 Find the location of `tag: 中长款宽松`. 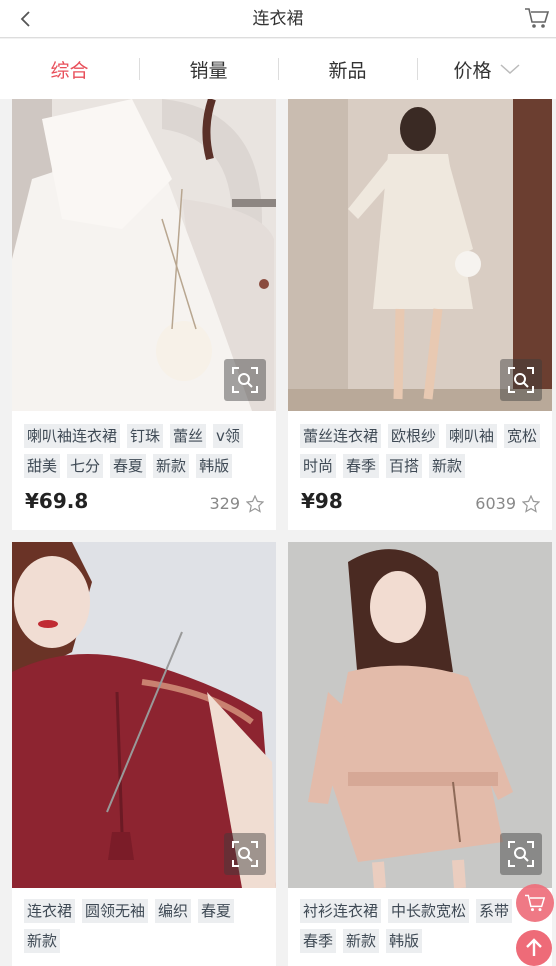

tag: 中长款宽松 is located at coordinates (429, 911).